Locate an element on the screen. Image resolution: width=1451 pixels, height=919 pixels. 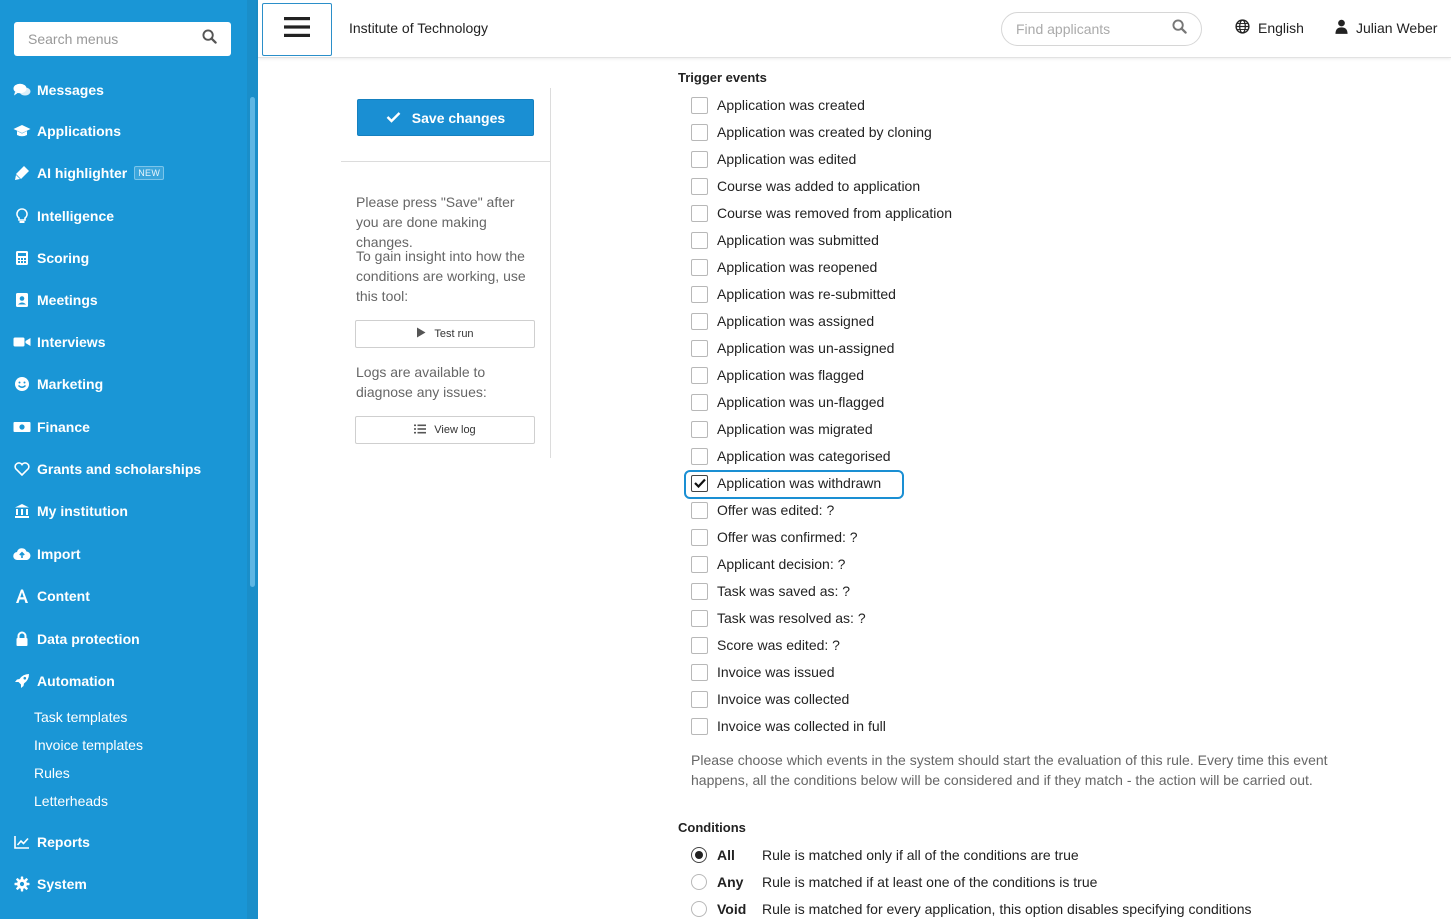
trigger-event-label: Invoice was collected in full is located at coordinates (801, 726).